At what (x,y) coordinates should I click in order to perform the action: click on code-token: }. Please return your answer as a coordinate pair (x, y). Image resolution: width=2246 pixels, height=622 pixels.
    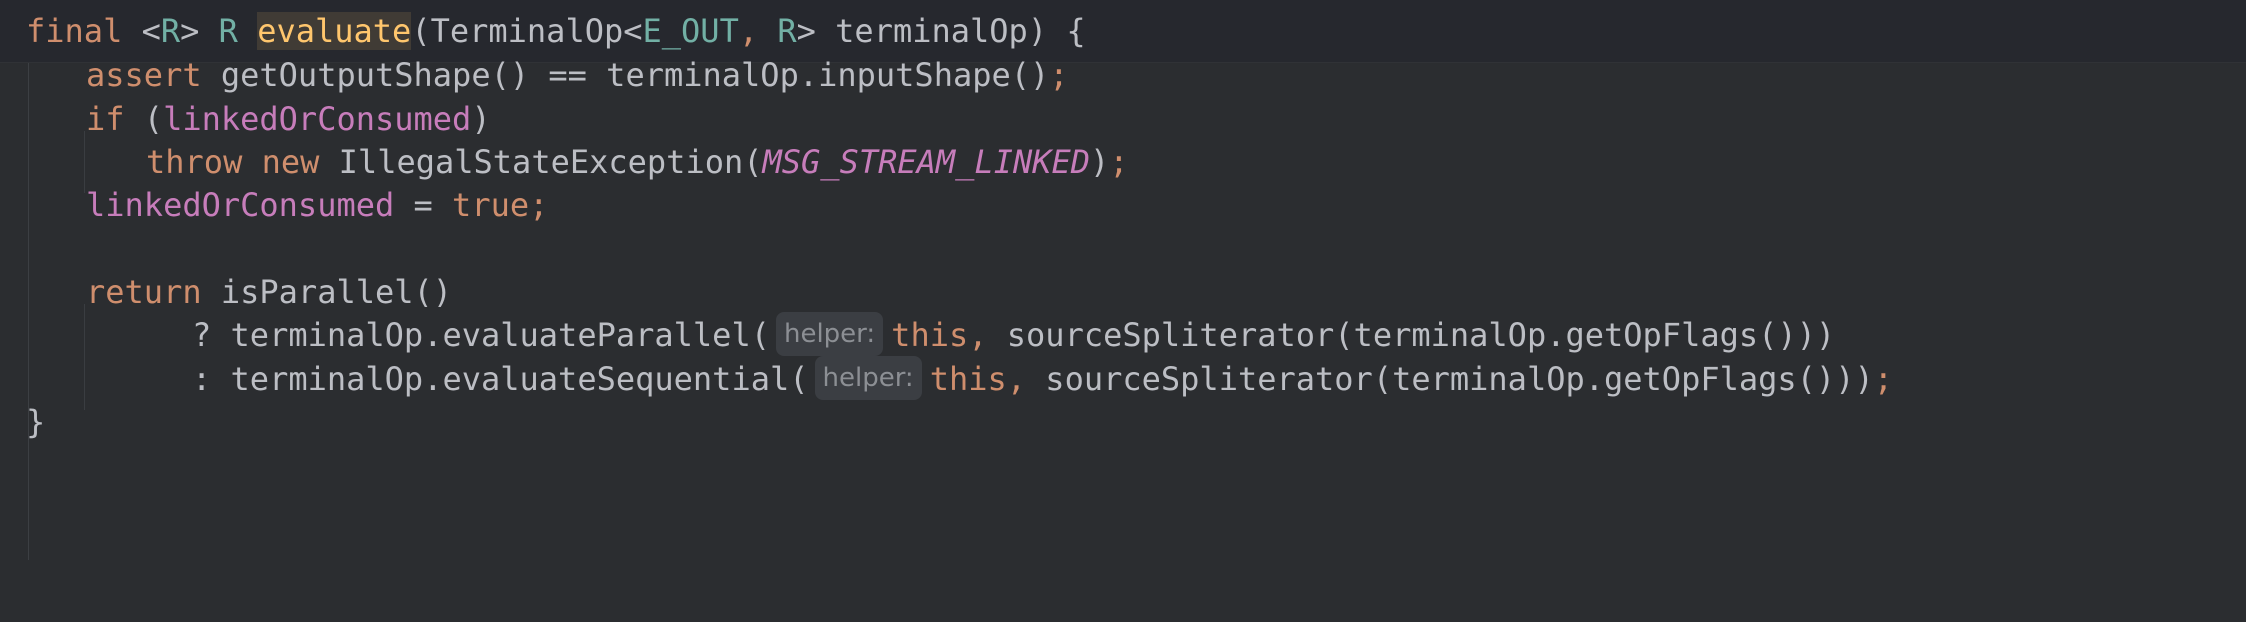
    Looking at the image, I should click on (36, 422).